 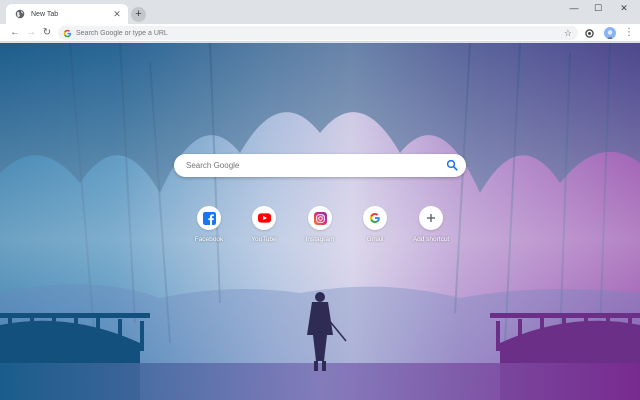 What do you see at coordinates (568, 33) in the screenshot?
I see `bookmark-star-icon: ☆` at bounding box center [568, 33].